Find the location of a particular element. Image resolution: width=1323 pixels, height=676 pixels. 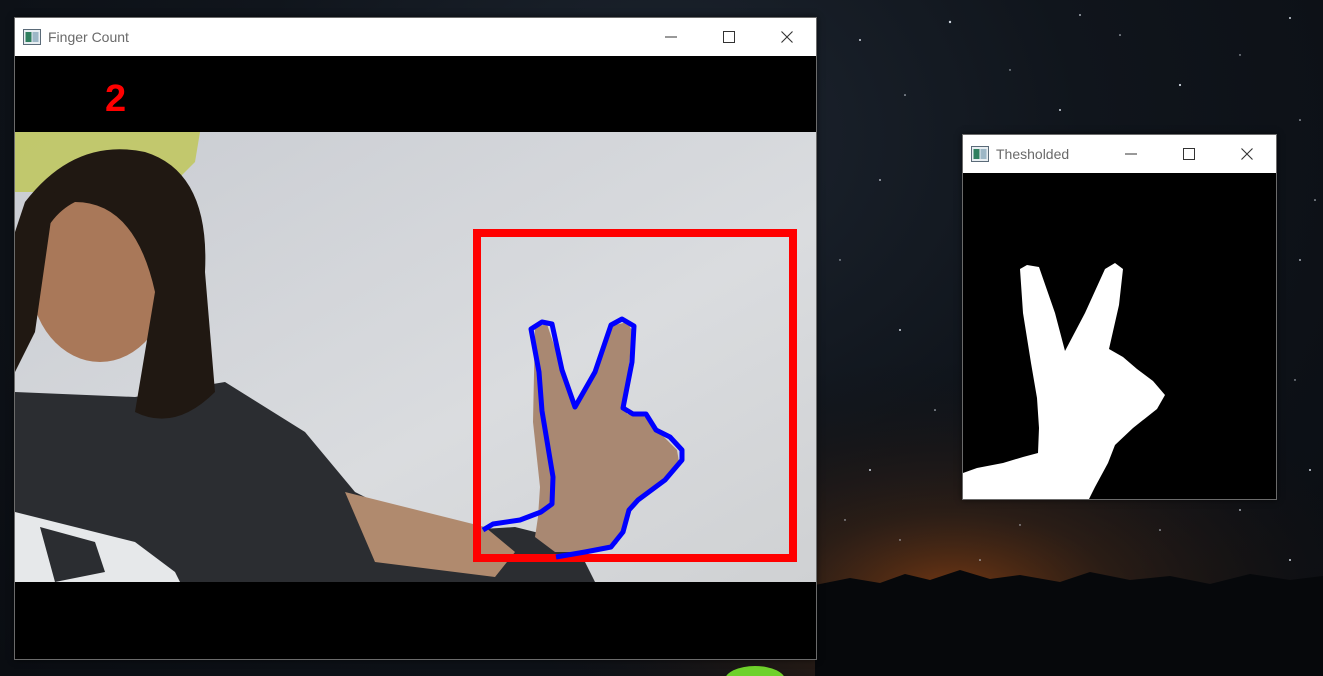

threshold-mask-canvas is located at coordinates (1119, 336).